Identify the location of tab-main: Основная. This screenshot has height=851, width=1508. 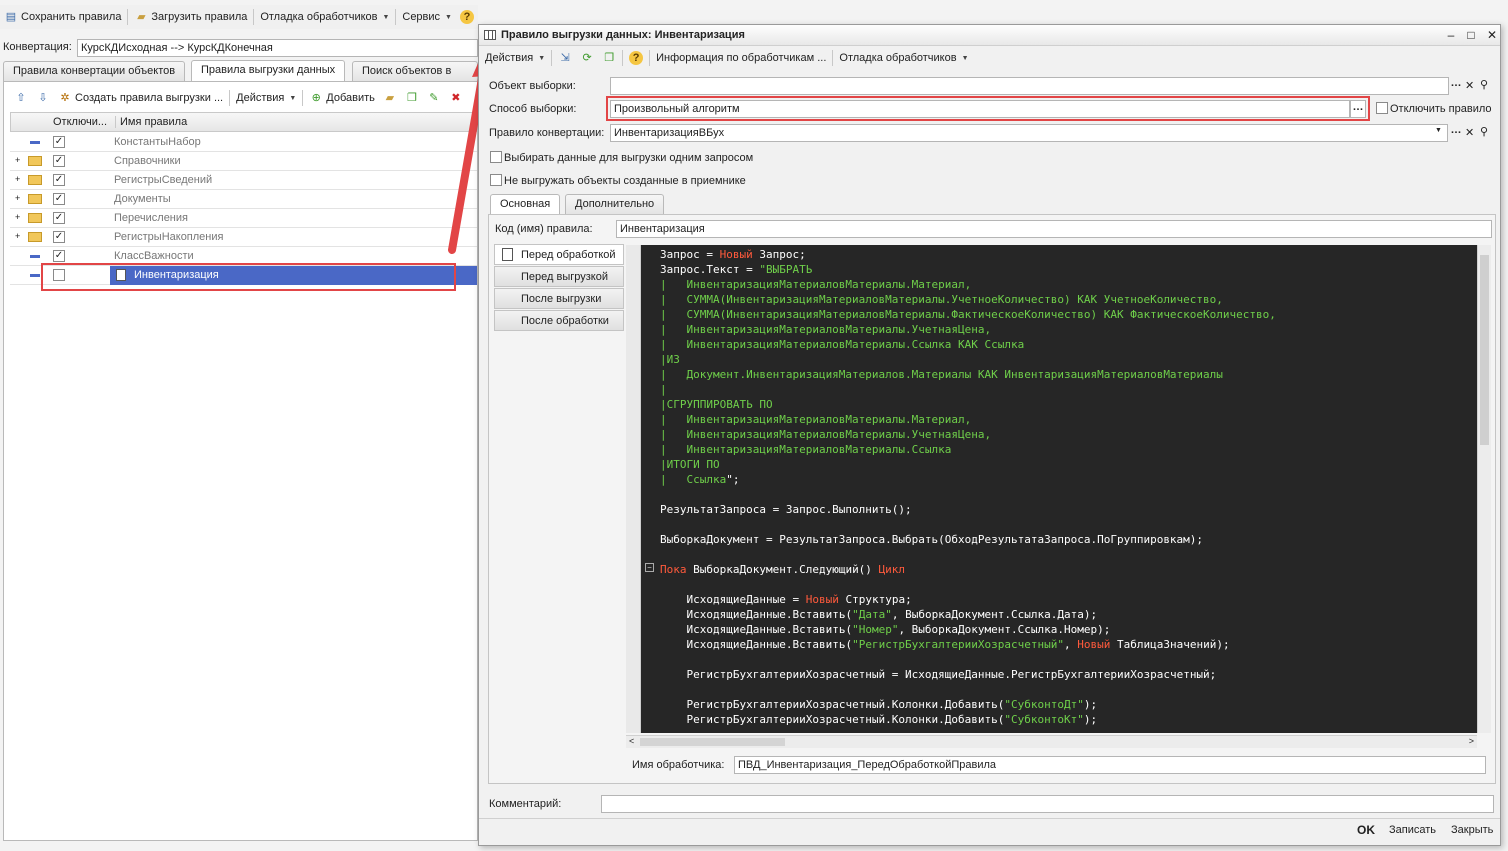
(525, 204).